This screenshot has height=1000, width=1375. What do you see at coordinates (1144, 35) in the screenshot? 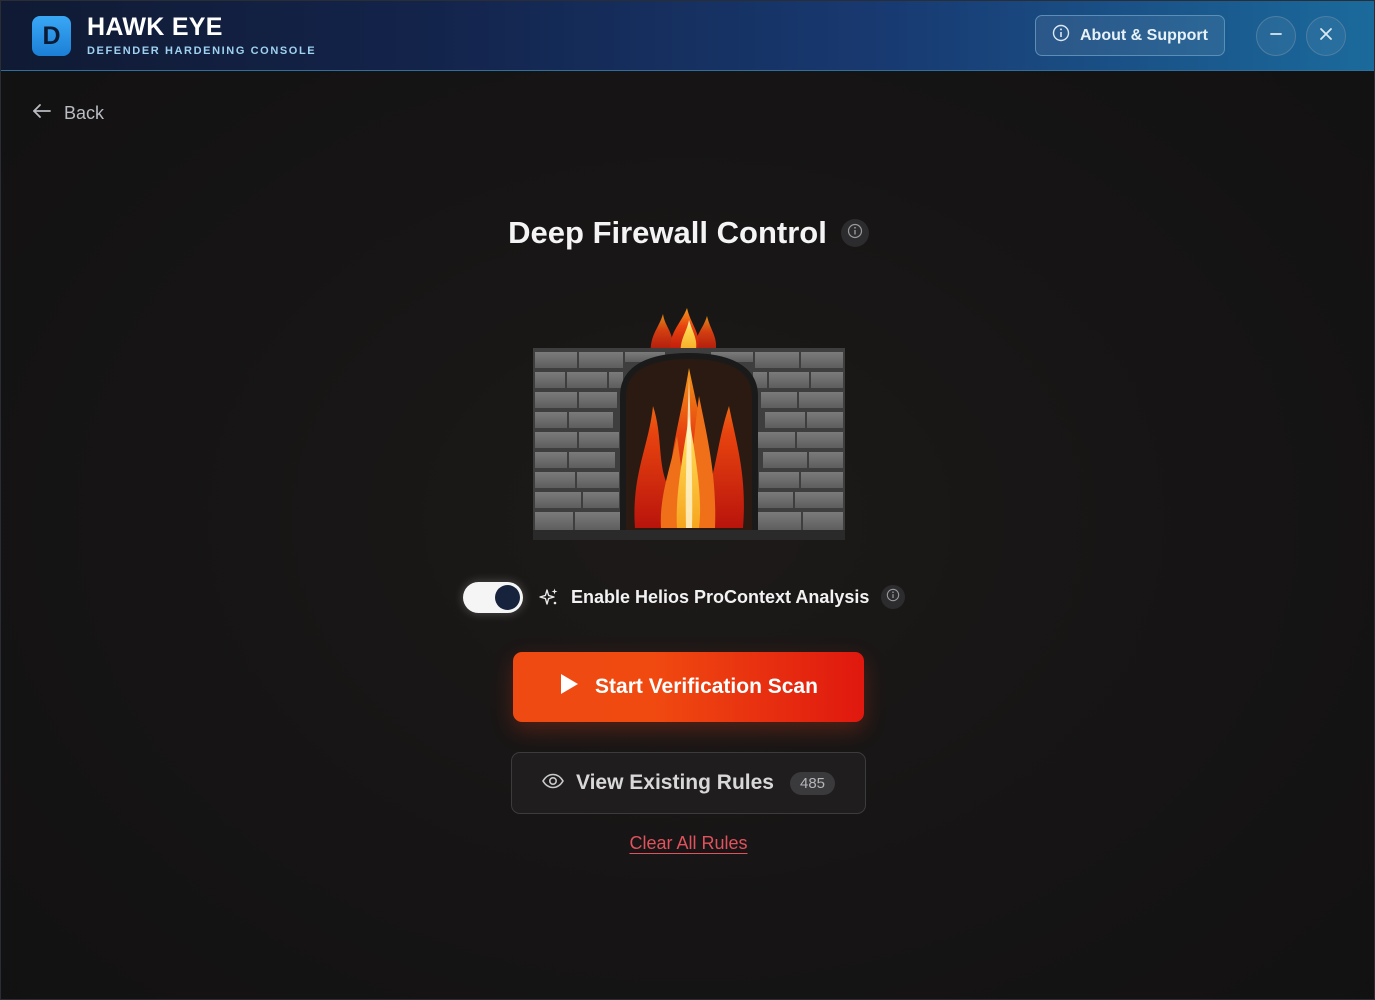
I see `about-support-label: About & Support` at bounding box center [1144, 35].